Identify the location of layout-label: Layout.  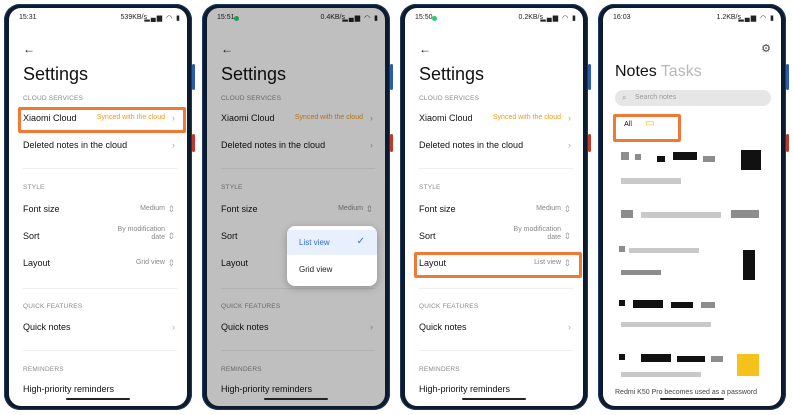
(37, 263).